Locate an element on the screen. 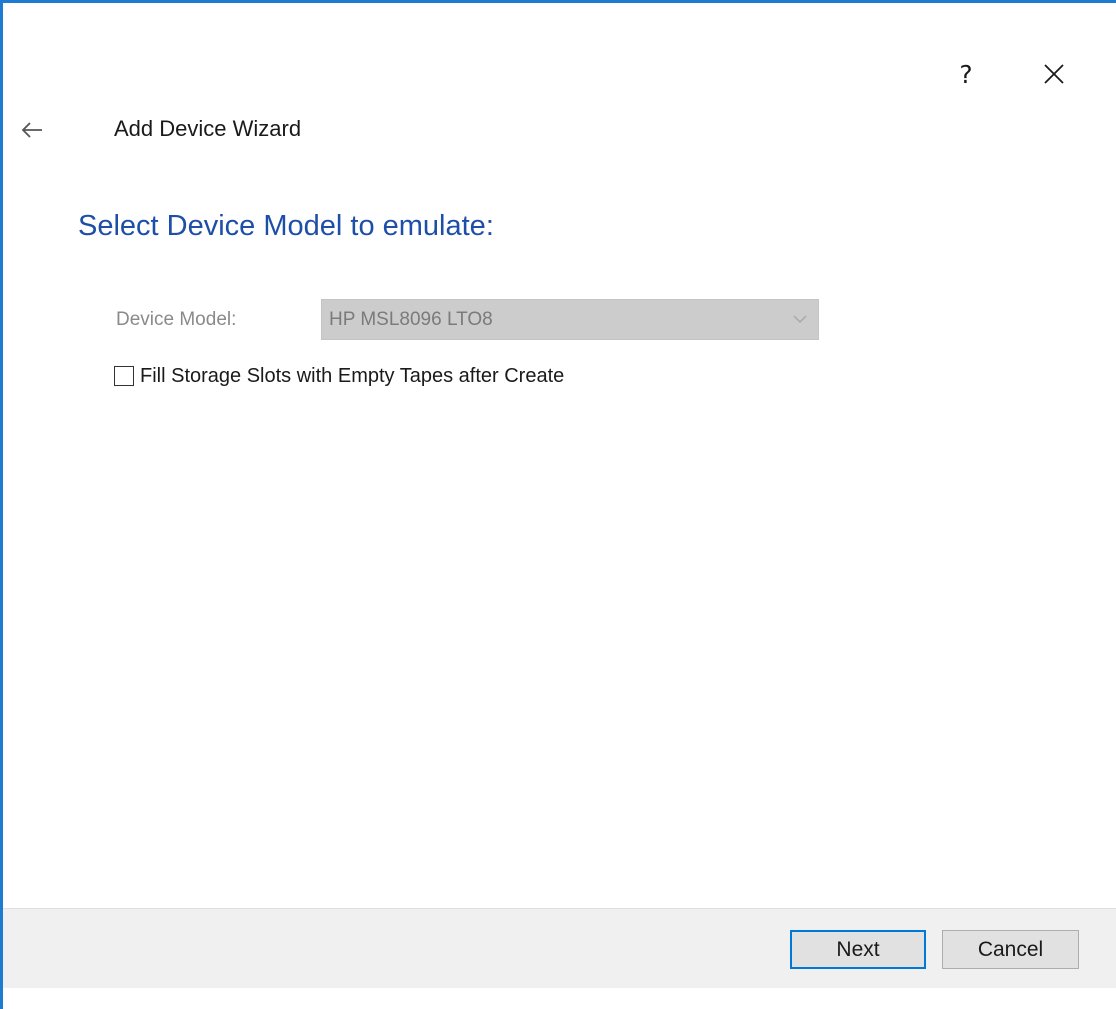  help-label: ? is located at coordinates (966, 74).